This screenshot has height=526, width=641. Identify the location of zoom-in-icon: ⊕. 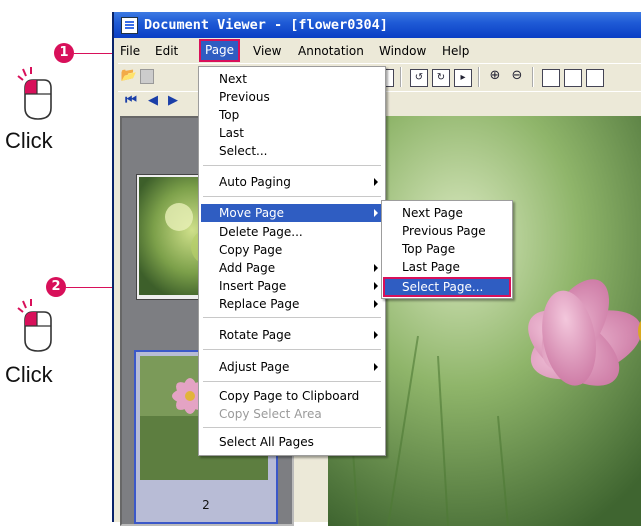
(495, 77).